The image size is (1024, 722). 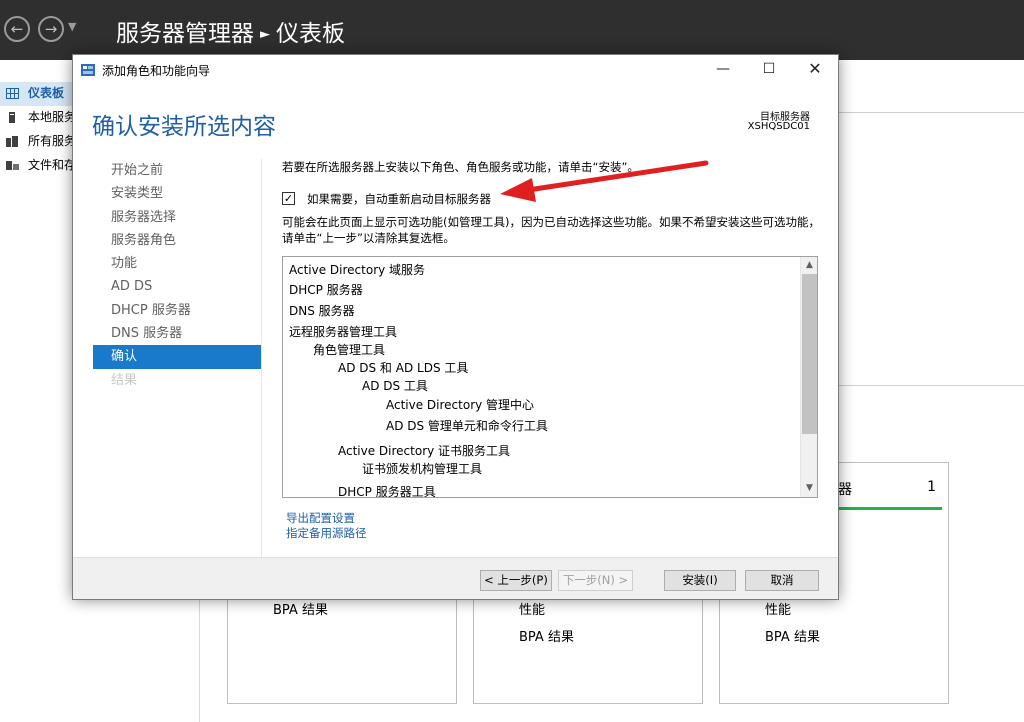 What do you see at coordinates (890, 508) in the screenshot?
I see `tile-status-bar` at bounding box center [890, 508].